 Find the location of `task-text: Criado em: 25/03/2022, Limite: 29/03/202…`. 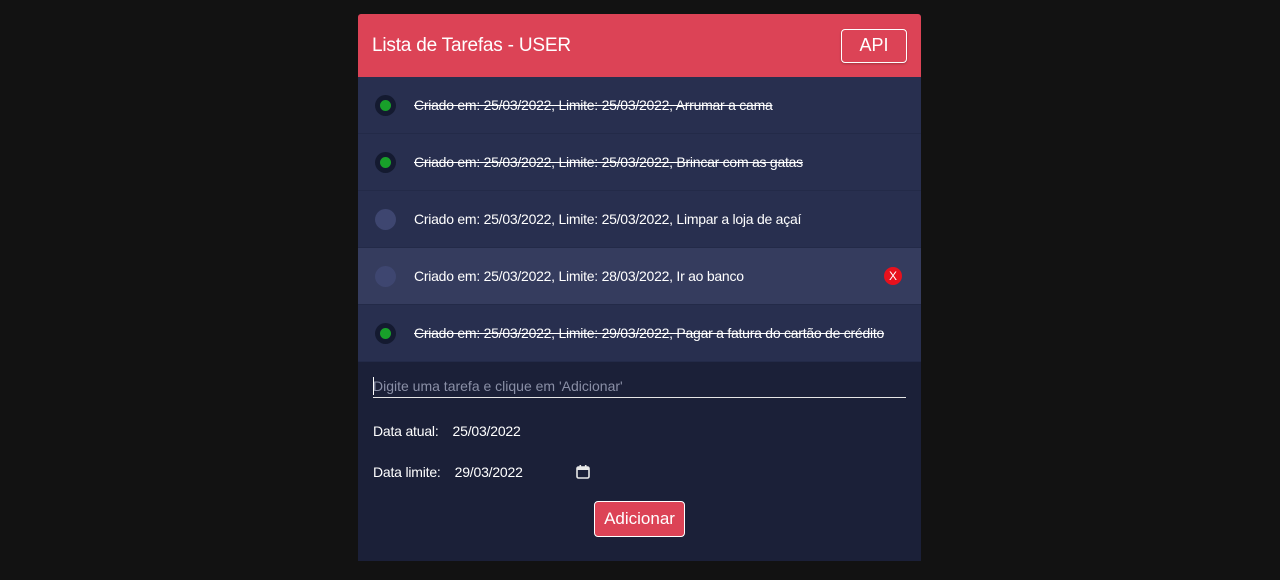

task-text: Criado em: 25/03/2022, Limite: 29/03/202… is located at coordinates (649, 333).